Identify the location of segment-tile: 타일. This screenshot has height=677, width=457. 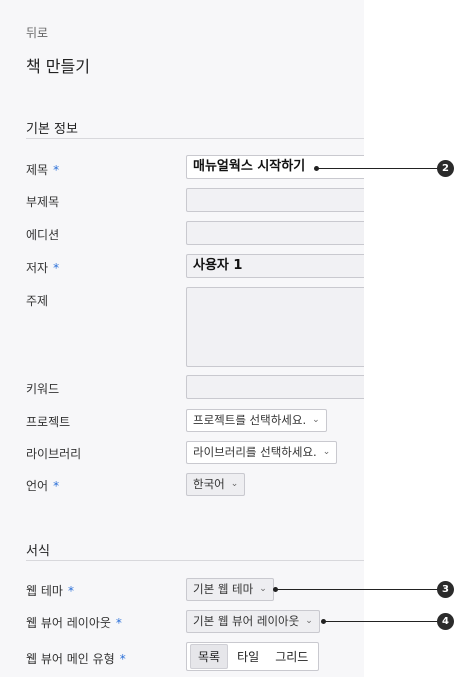
(248, 656).